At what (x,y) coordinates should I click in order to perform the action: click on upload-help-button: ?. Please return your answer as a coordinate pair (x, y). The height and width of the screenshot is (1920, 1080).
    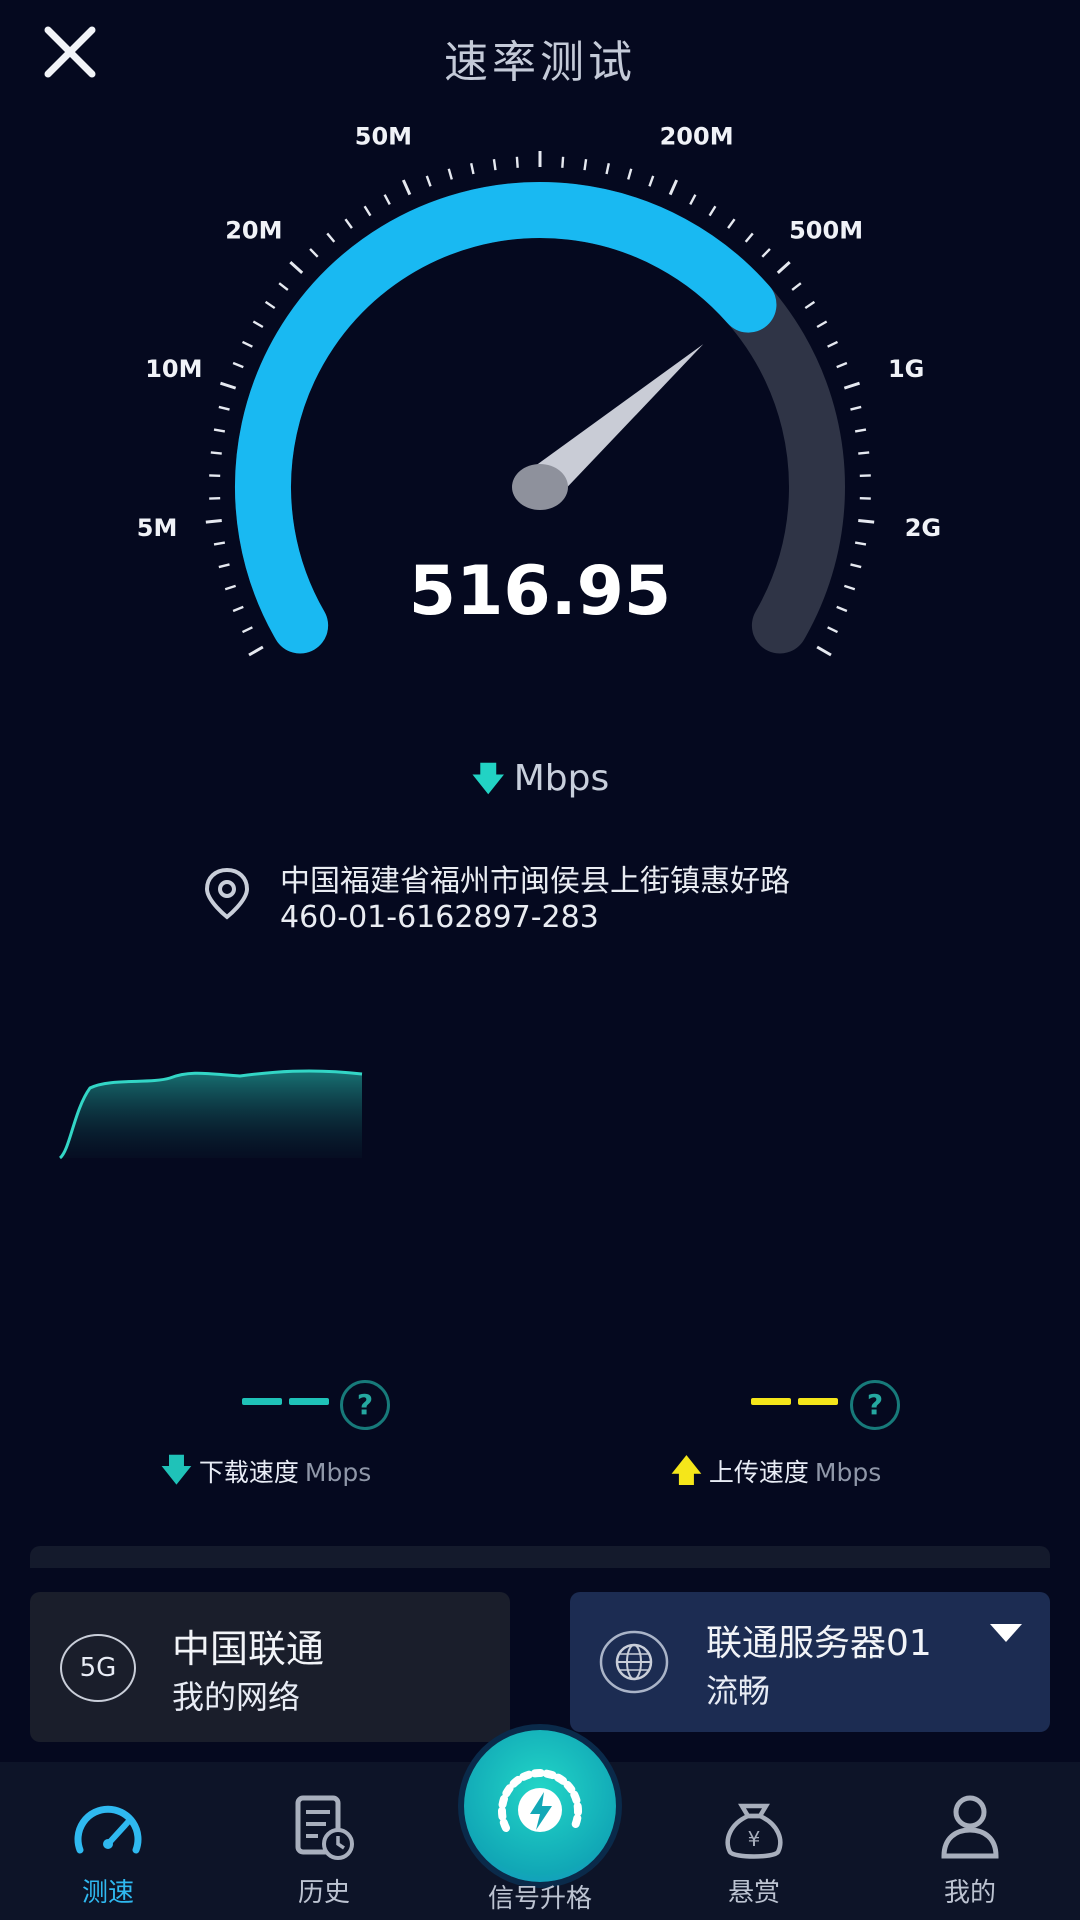
    Looking at the image, I should click on (875, 1405).